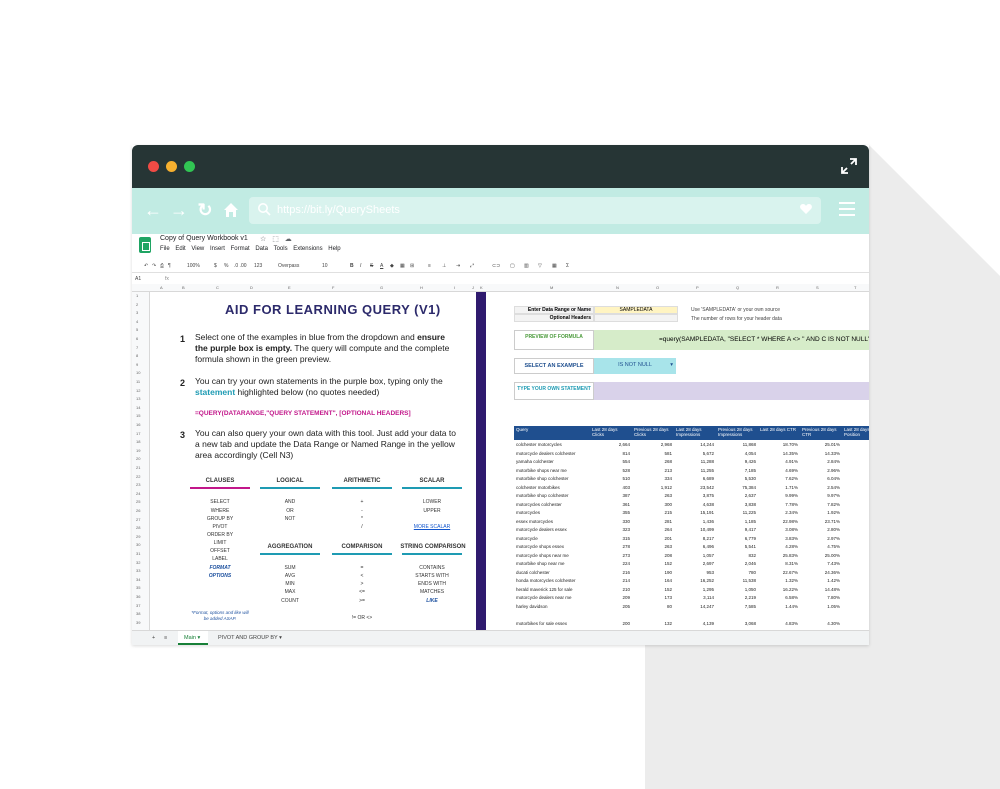 This screenshot has height=789, width=1000. I want to click on row-header: 25, so click(138, 501).